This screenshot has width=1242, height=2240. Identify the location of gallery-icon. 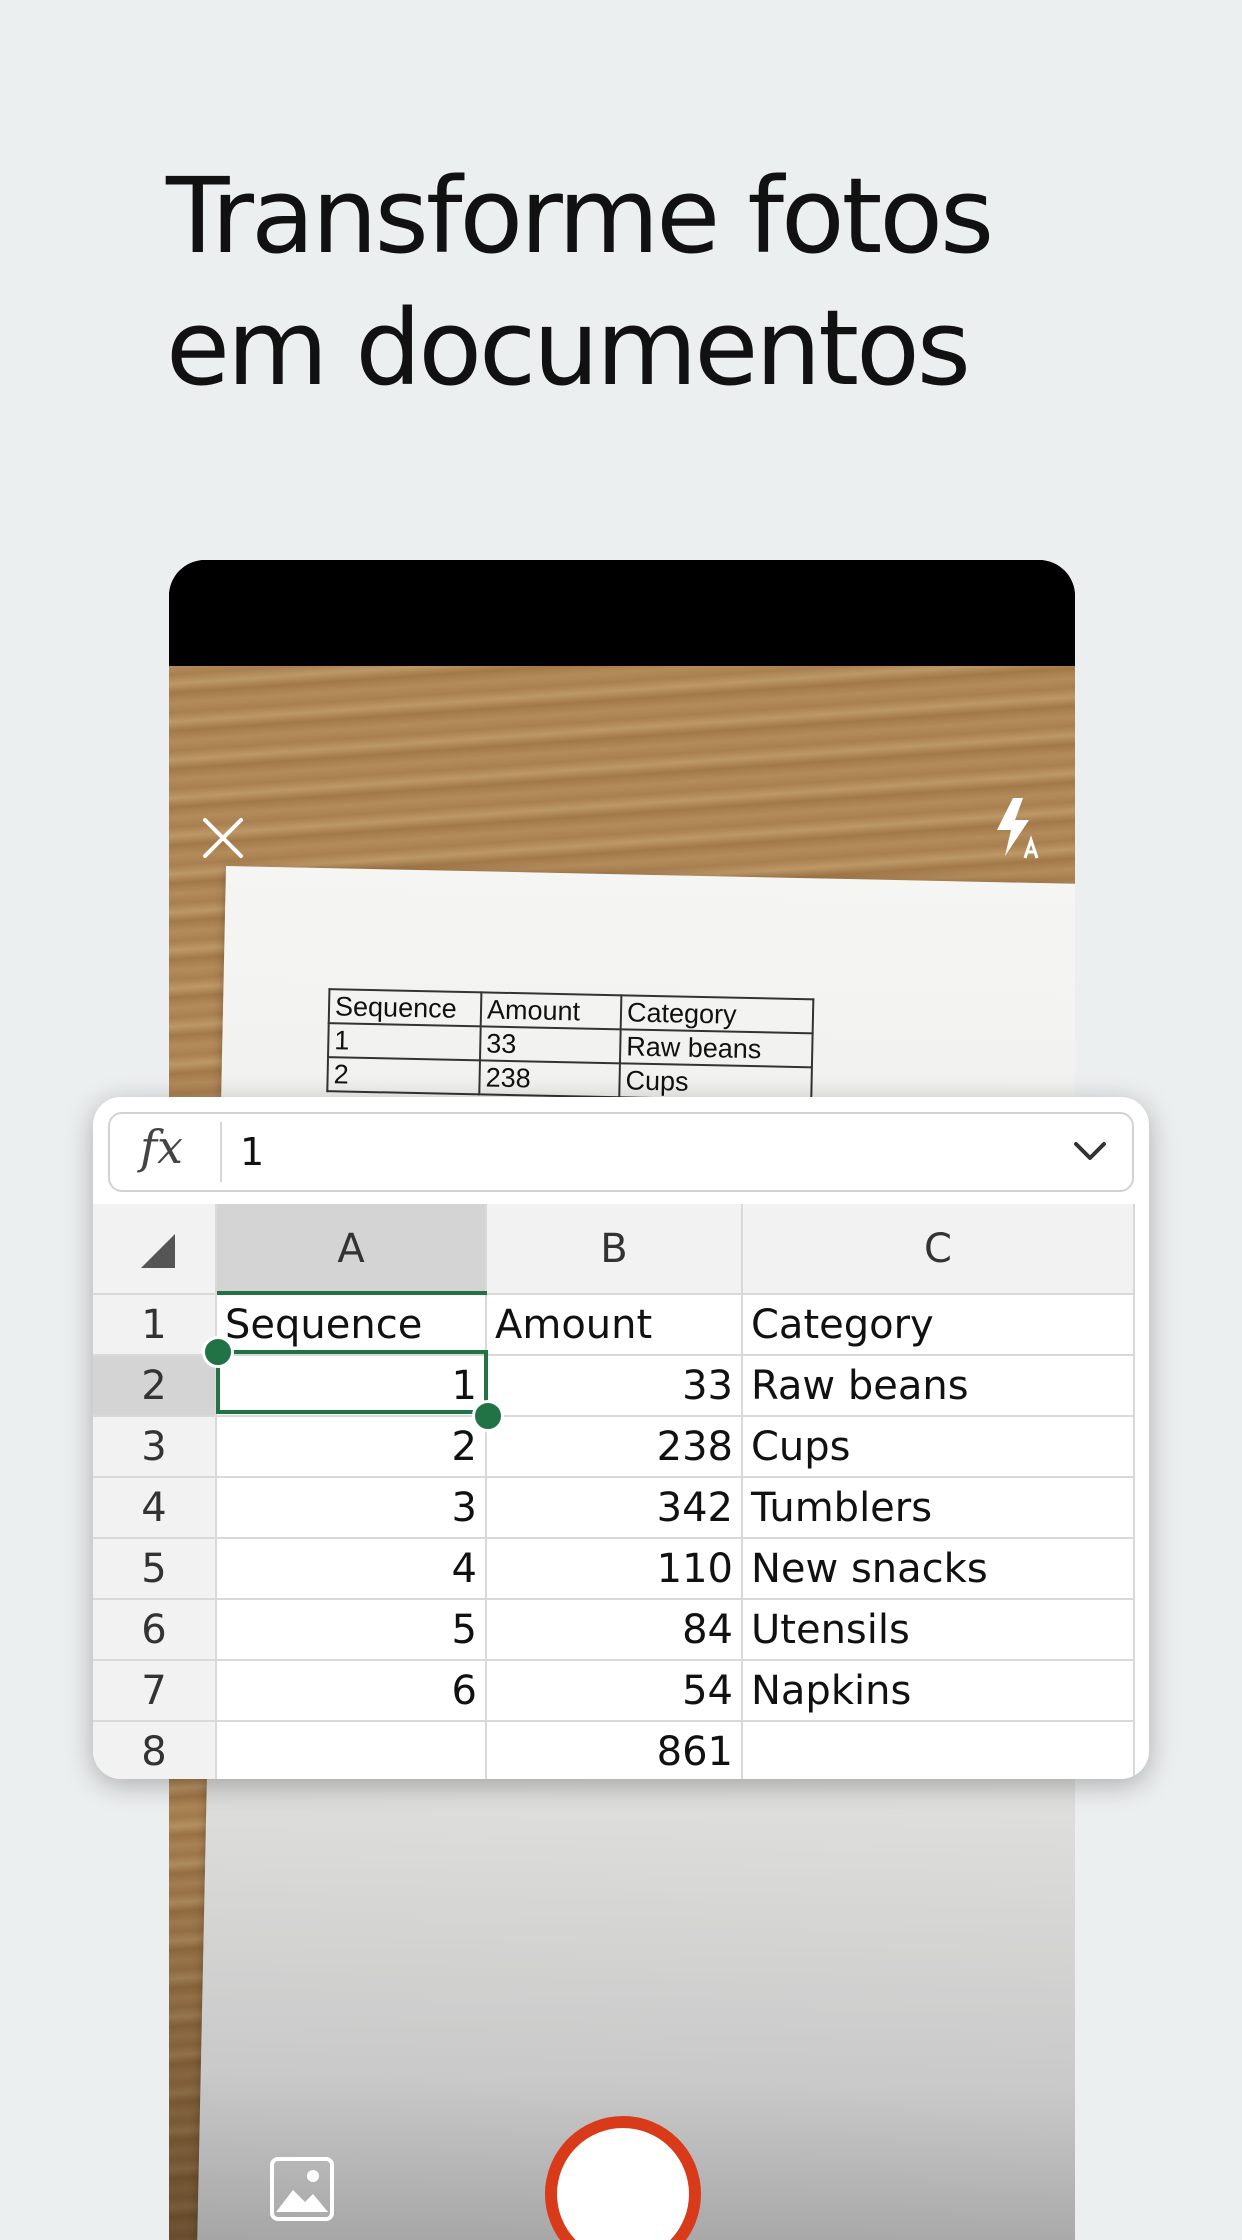
(302, 2189).